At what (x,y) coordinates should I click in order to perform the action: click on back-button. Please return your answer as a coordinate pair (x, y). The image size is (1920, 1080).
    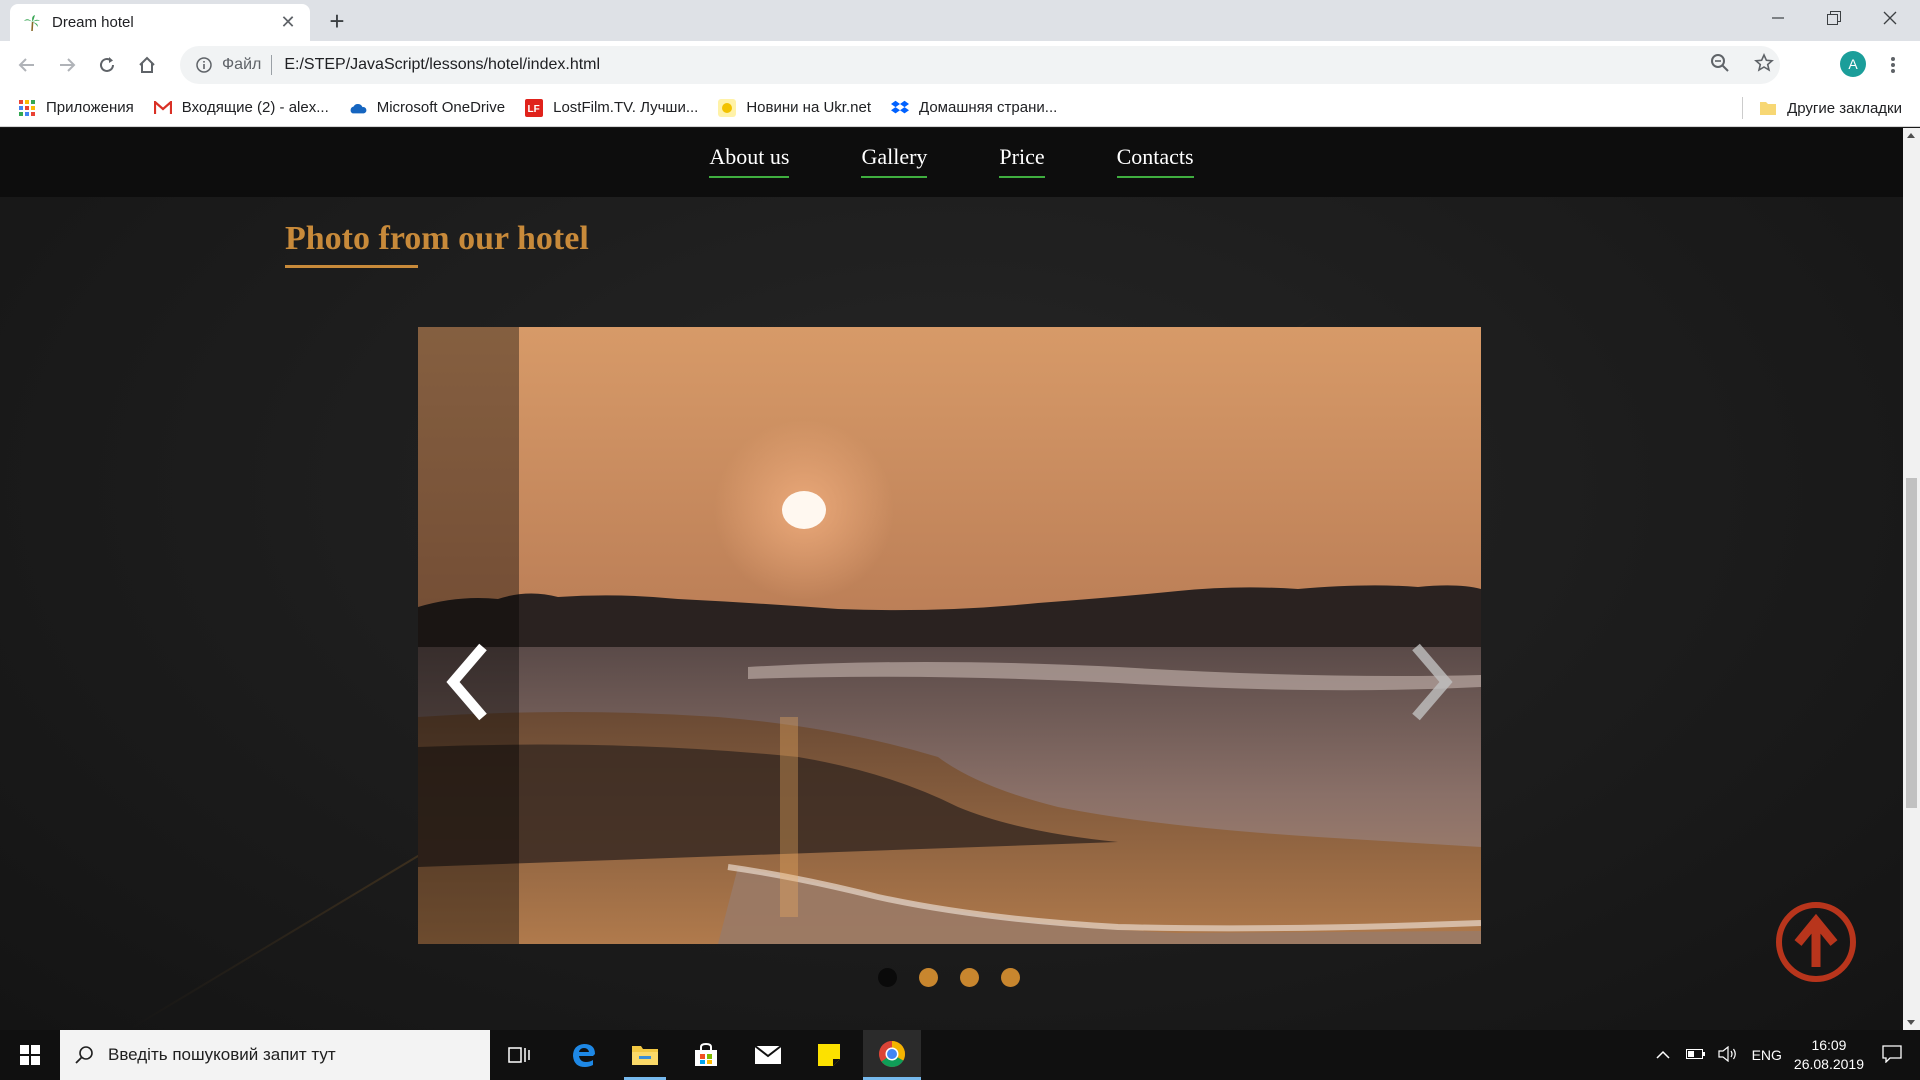
    Looking at the image, I should click on (27, 65).